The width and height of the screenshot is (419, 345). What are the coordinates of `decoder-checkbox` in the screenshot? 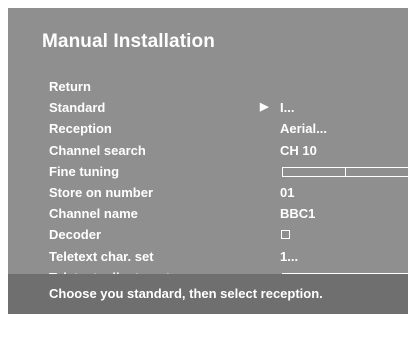 It's located at (285, 234).